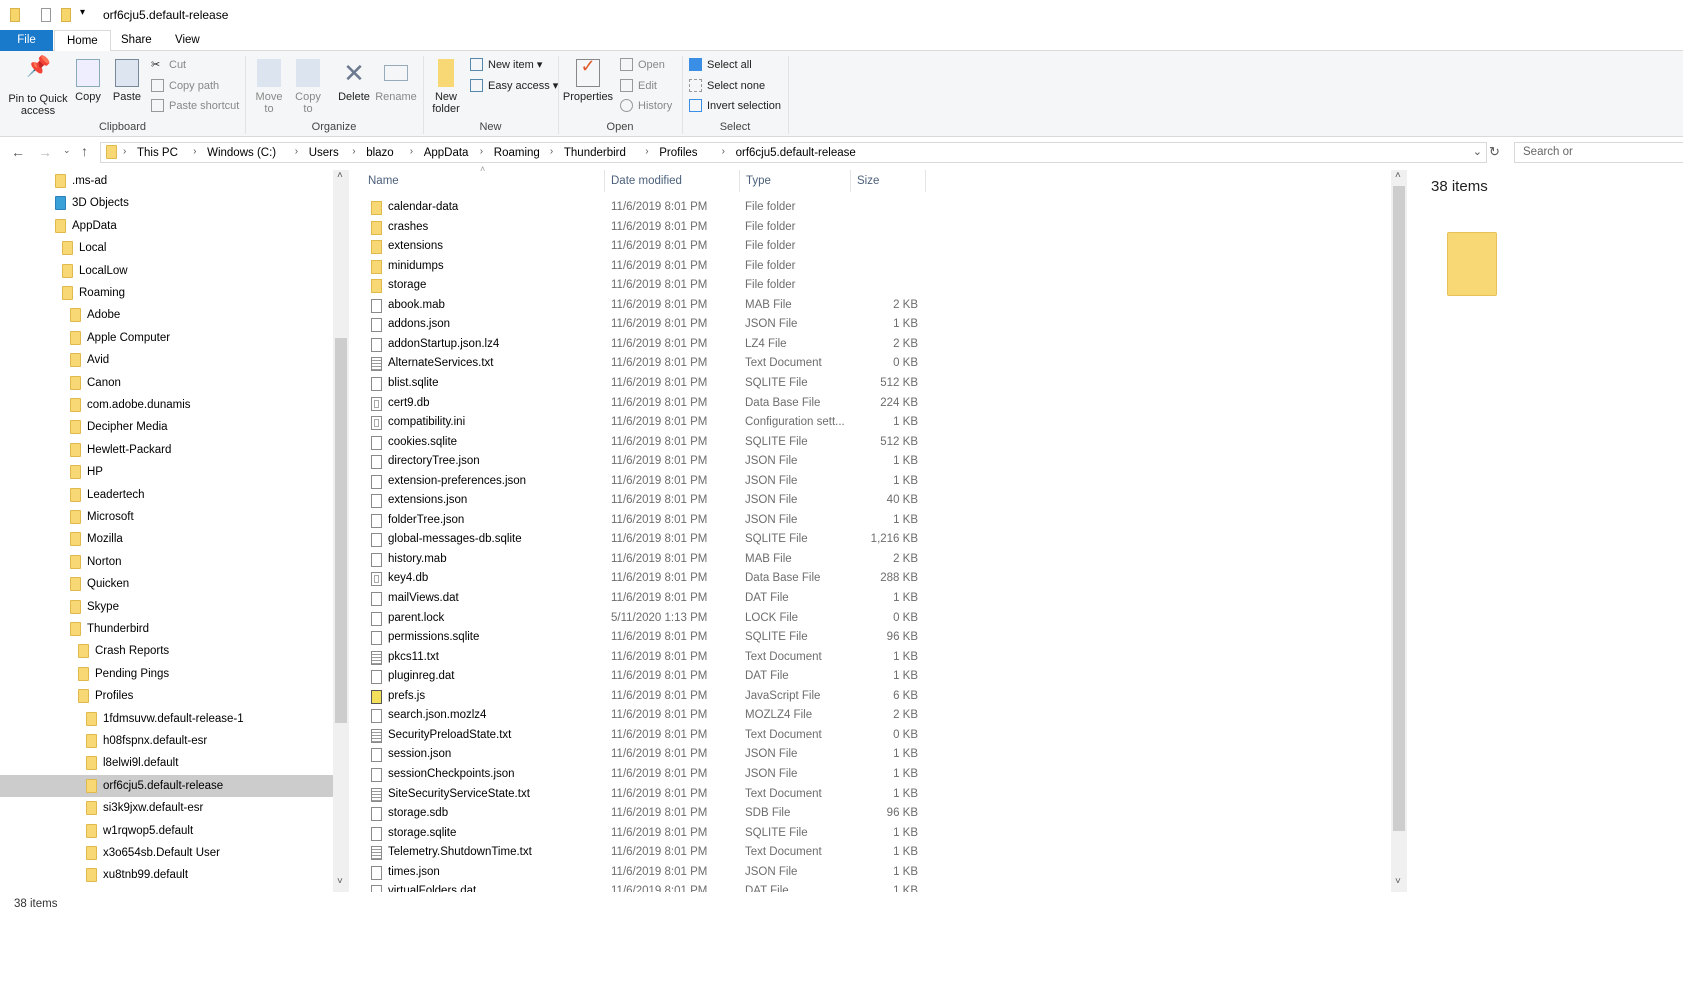  What do you see at coordinates (166, 831) in the screenshot?
I see `tree-item: w1rqwop5.default` at bounding box center [166, 831].